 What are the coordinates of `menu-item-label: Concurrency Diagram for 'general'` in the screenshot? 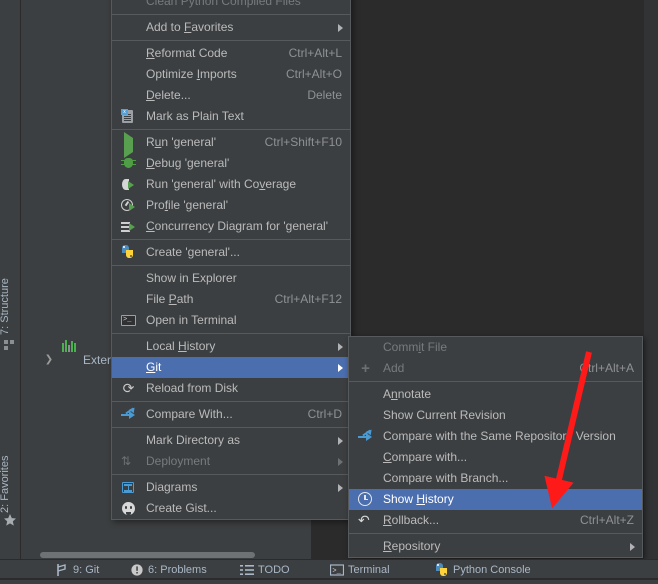 It's located at (237, 226).